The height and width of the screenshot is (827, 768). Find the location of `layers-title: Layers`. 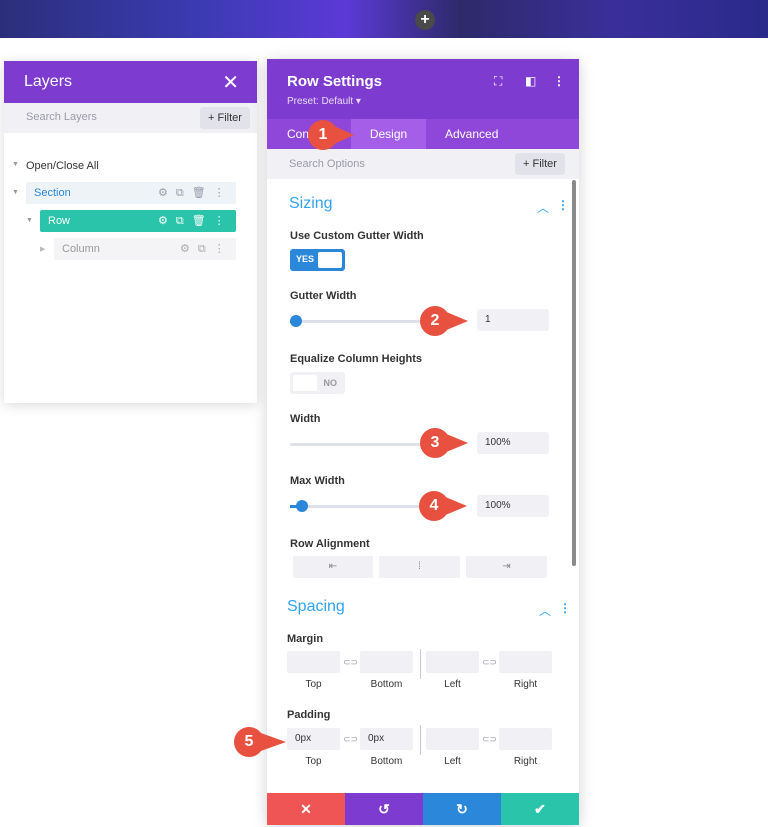

layers-title: Layers is located at coordinates (48, 81).